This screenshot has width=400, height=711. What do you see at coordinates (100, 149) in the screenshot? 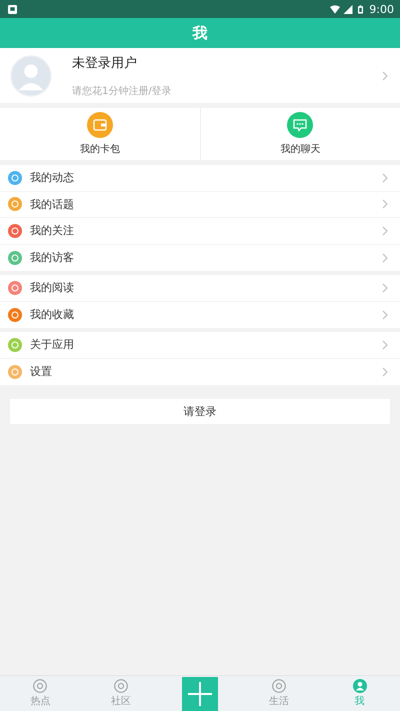
I see `shortcut-label: 我的卡包` at bounding box center [100, 149].